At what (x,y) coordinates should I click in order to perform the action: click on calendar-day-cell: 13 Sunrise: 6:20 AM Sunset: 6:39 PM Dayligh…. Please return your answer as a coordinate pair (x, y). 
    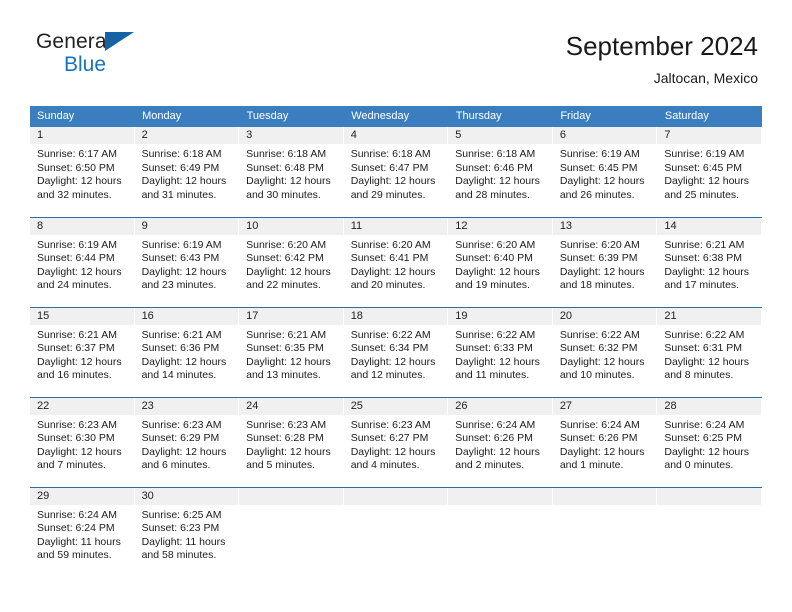
    Looking at the image, I should click on (605, 261).